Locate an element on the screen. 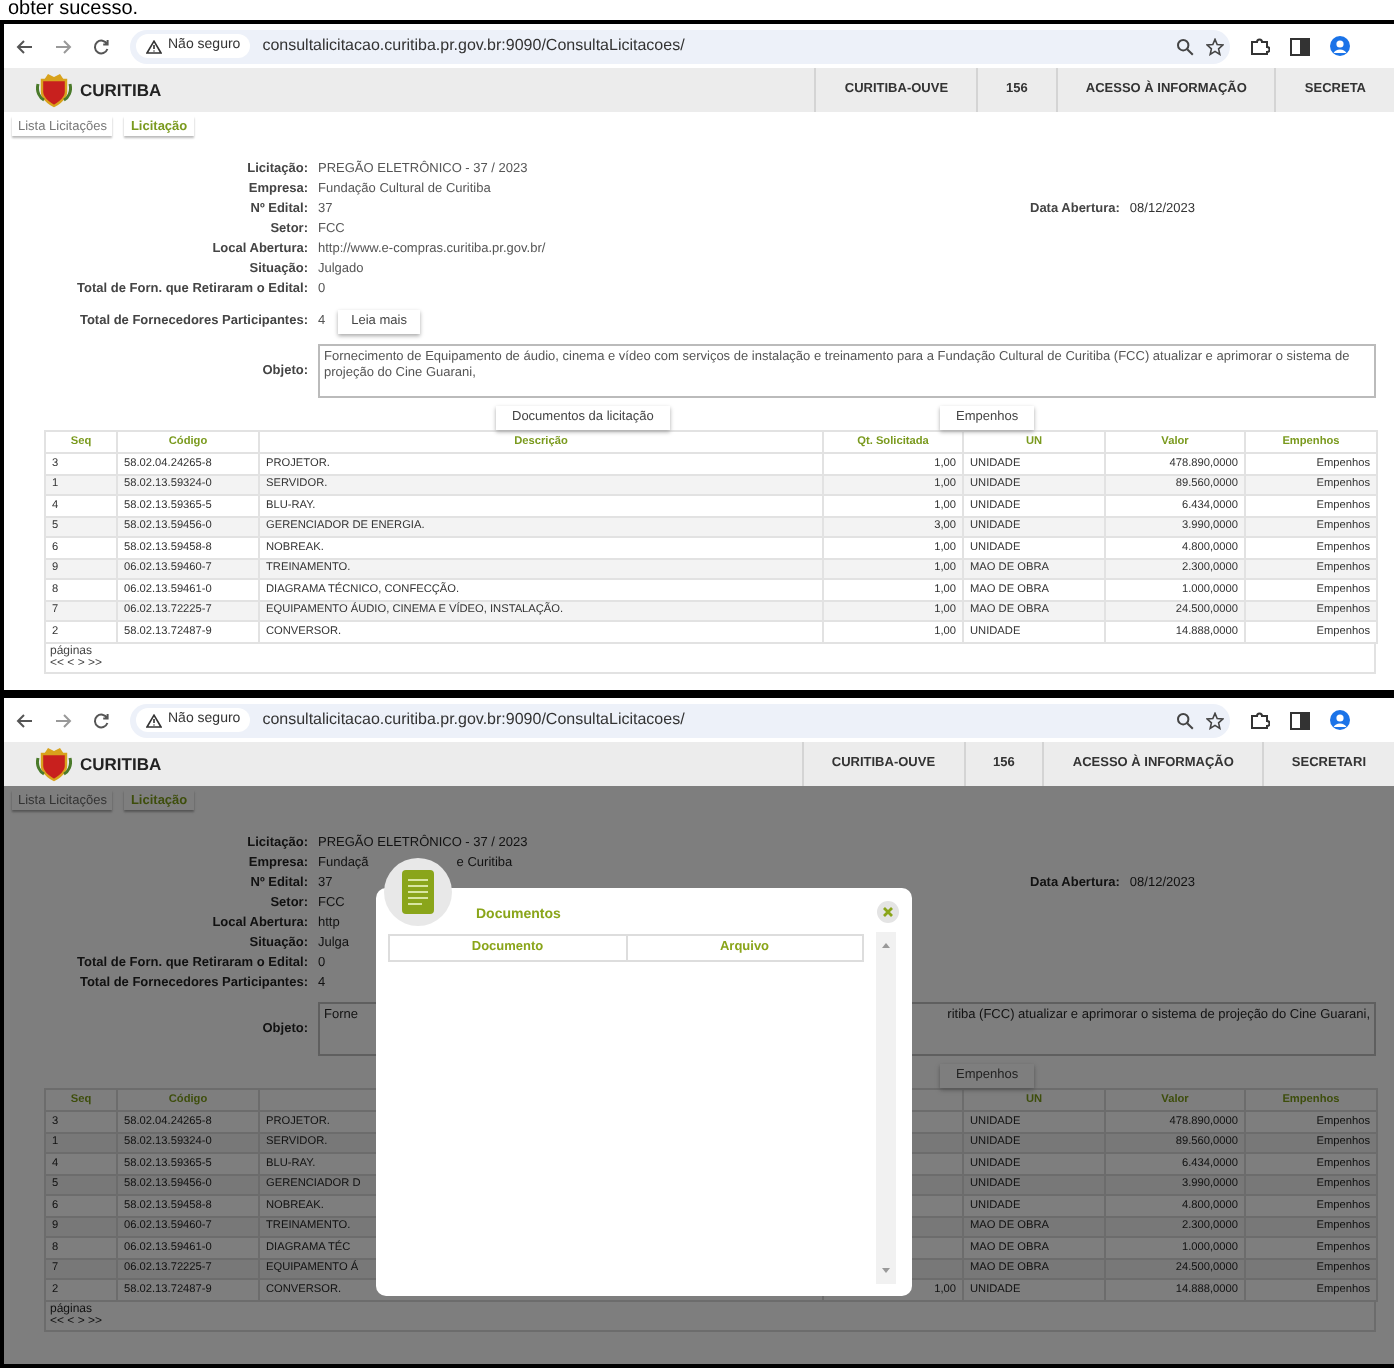 The width and height of the screenshot is (1394, 1368). close-icon is located at coordinates (888, 912).